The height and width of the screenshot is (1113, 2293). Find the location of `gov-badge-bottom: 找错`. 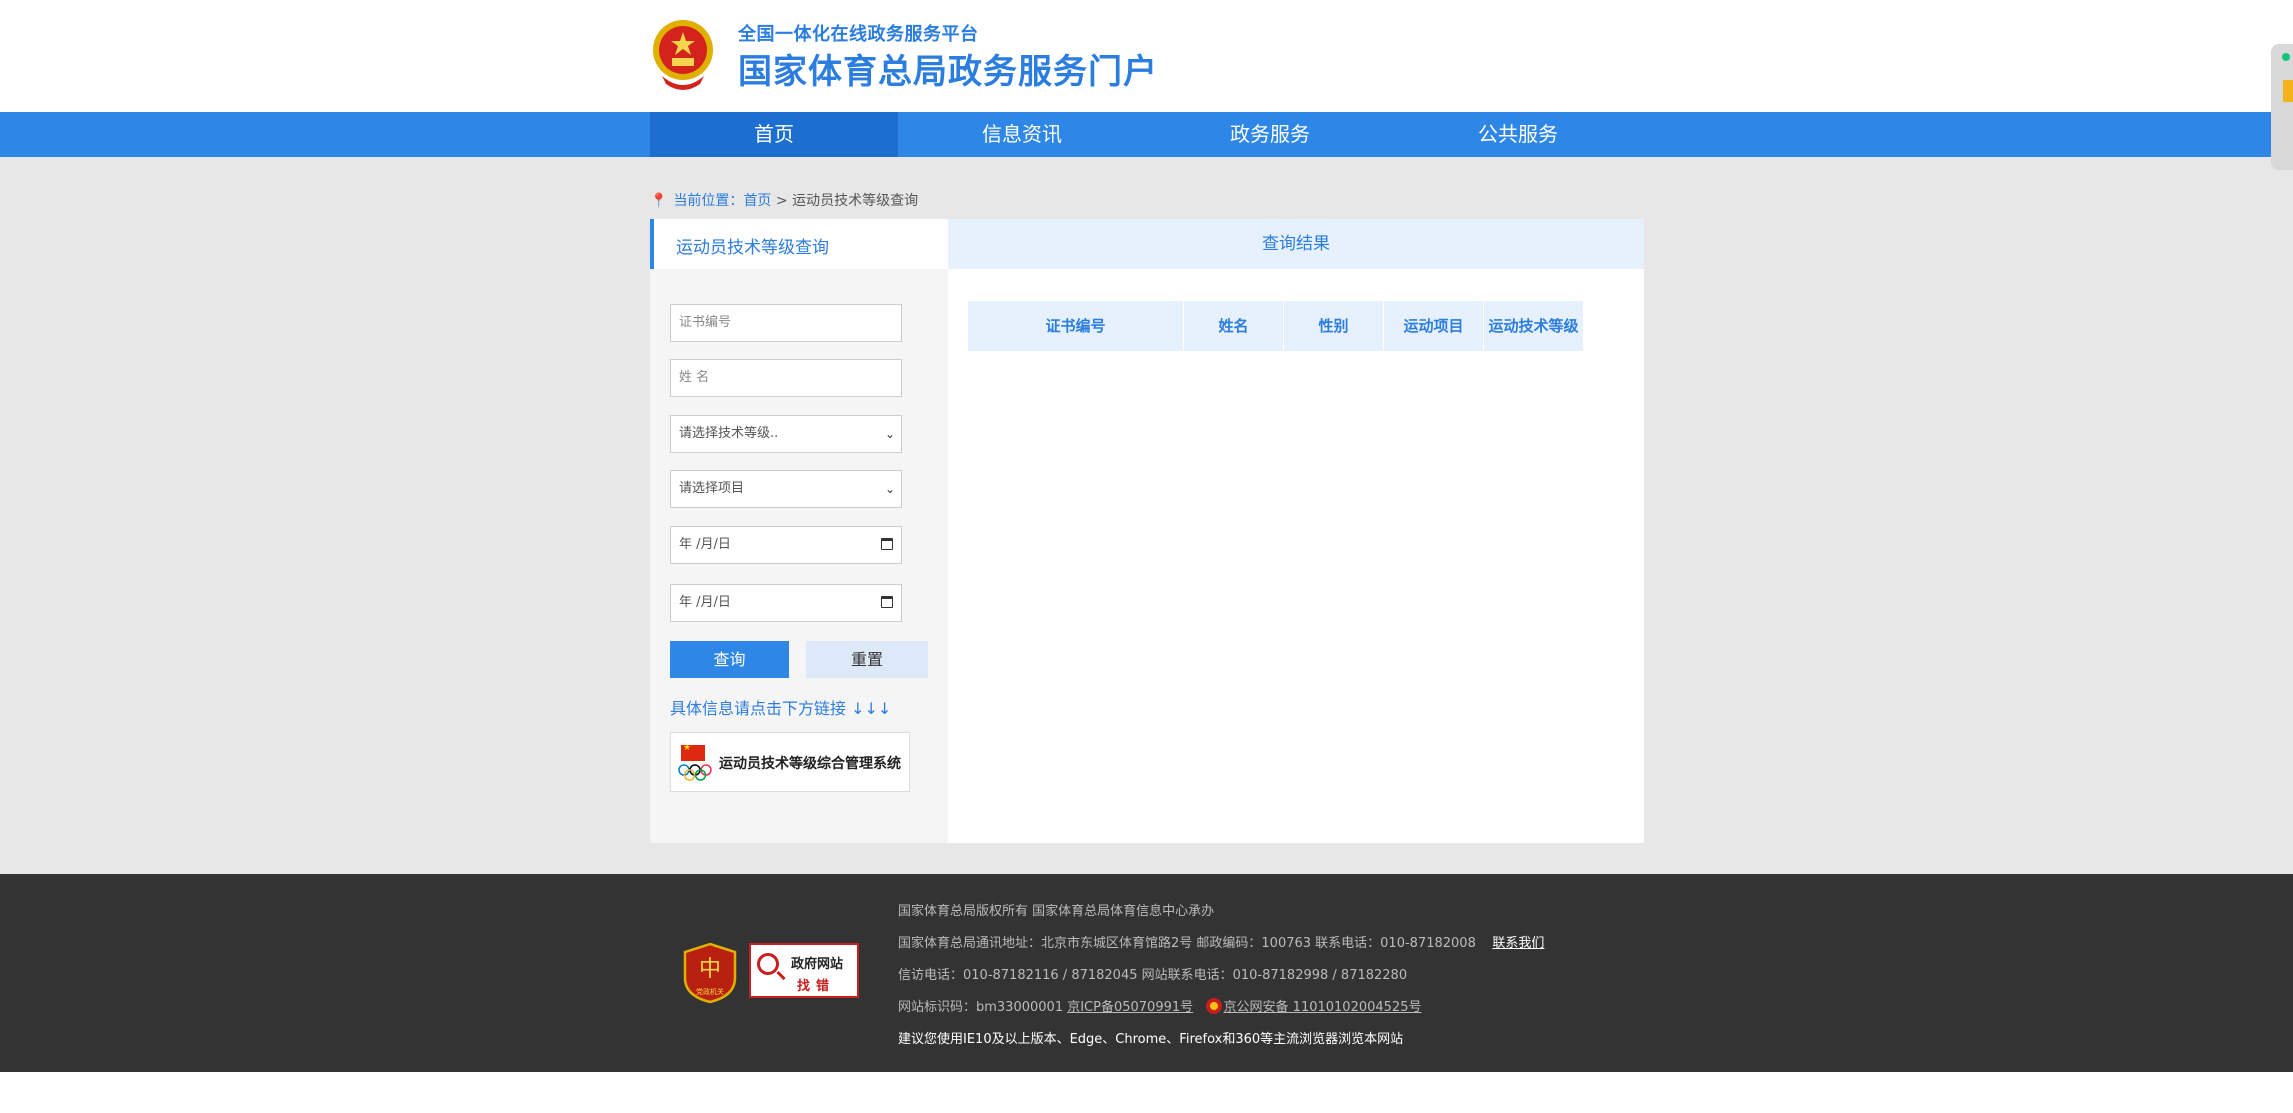

gov-badge-bottom: 找错 is located at coordinates (816, 986).